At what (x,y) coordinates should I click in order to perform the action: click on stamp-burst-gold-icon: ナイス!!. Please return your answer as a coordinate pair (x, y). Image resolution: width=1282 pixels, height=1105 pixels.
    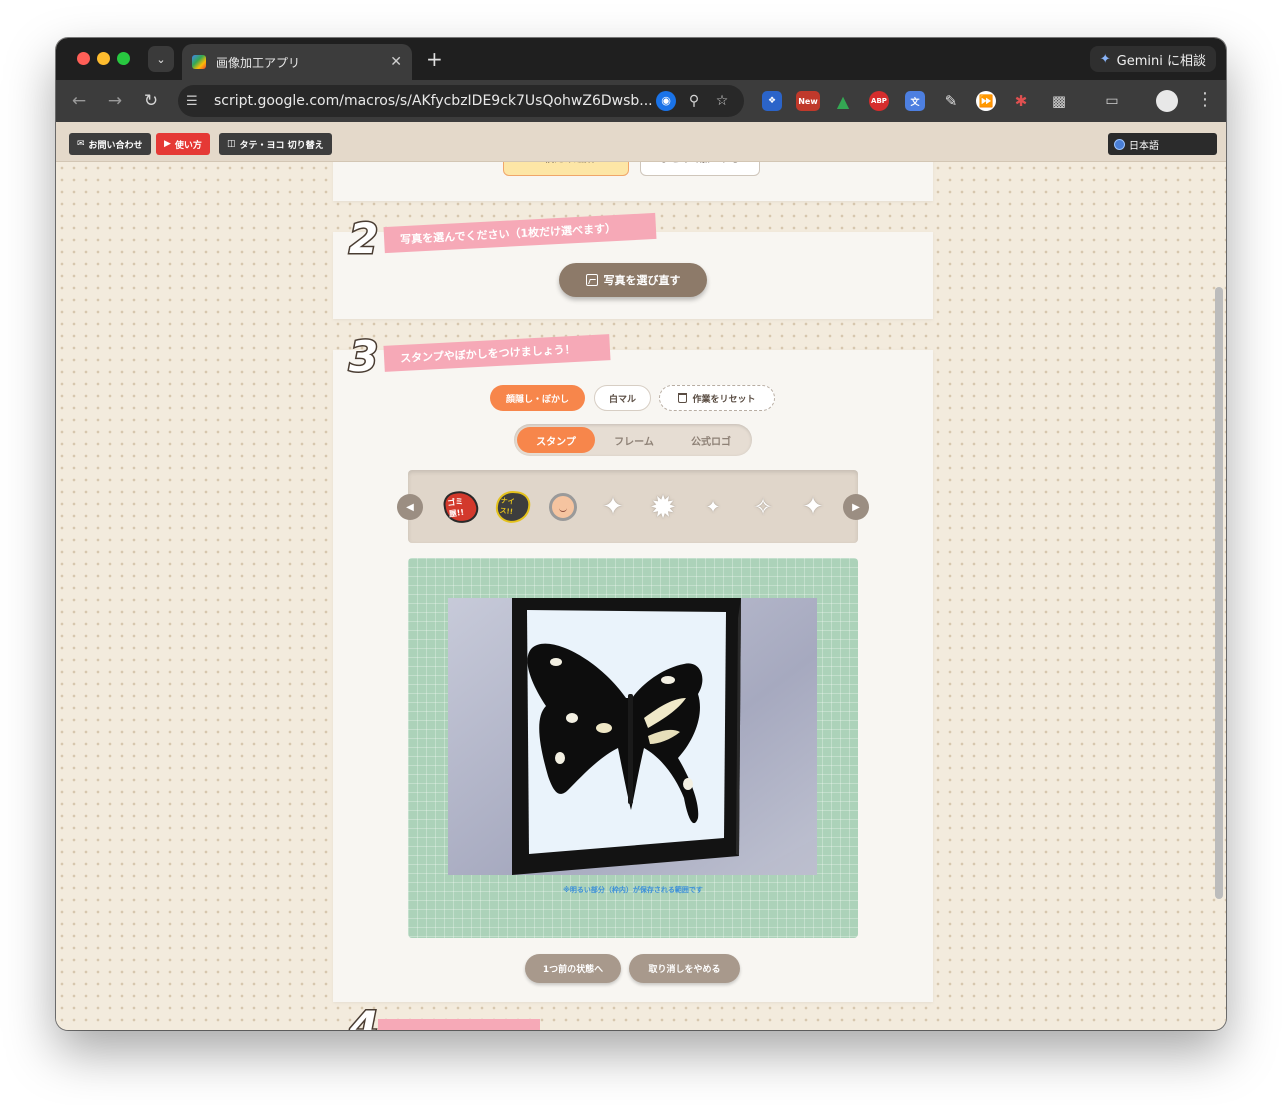
    Looking at the image, I should click on (513, 507).